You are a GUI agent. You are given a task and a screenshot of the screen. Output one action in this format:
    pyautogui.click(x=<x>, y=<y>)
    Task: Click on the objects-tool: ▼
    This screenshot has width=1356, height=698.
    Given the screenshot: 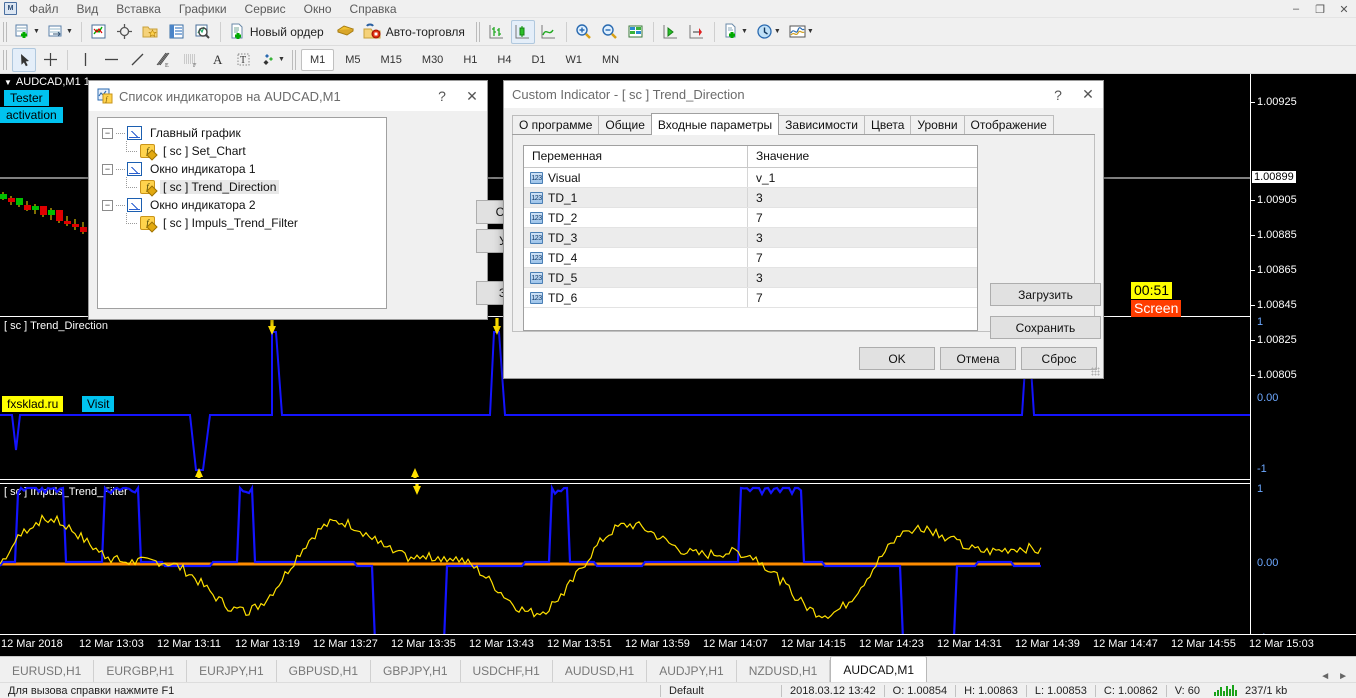 What is the action you would take?
    pyautogui.click(x=272, y=60)
    